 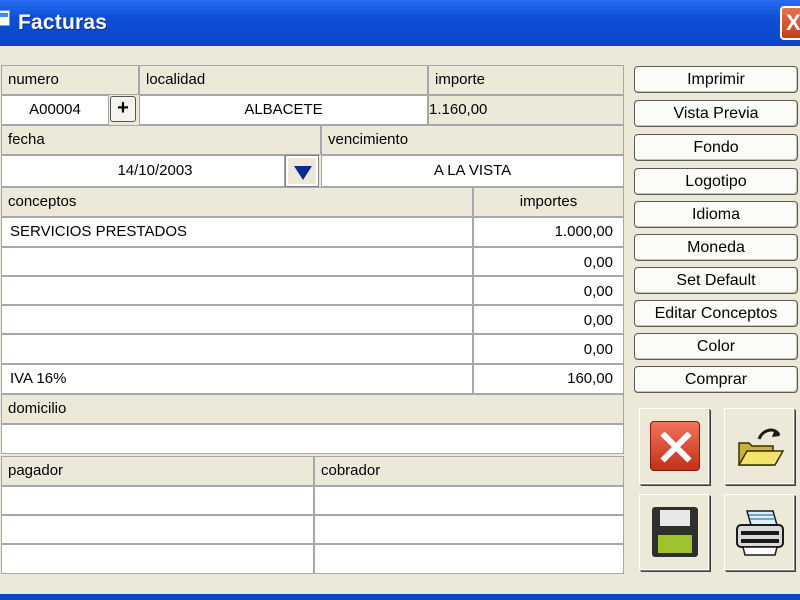 I want to click on domicilio-label: domicilio, so click(x=312, y=409).